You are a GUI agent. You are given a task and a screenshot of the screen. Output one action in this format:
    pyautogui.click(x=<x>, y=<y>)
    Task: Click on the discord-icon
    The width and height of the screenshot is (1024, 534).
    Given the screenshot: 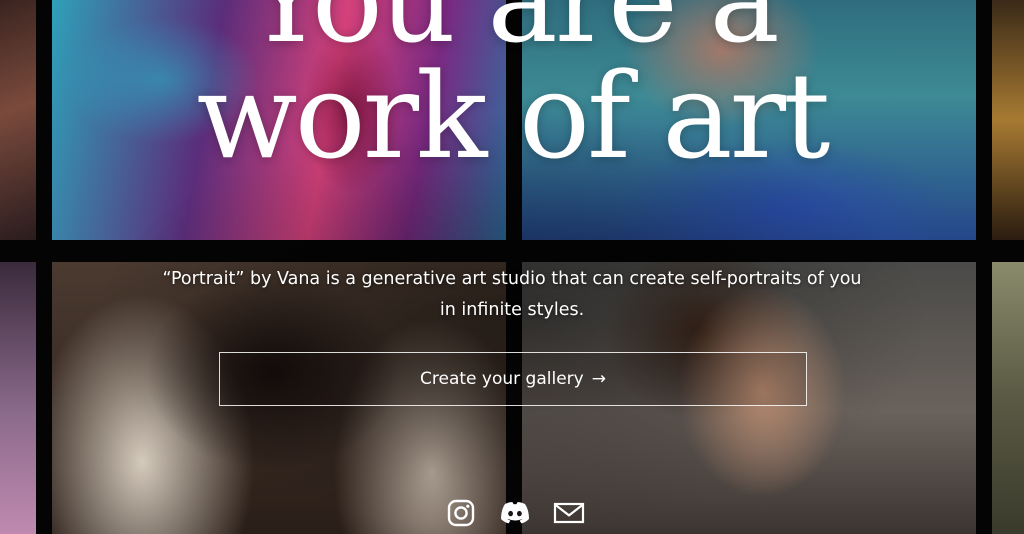 What is the action you would take?
    pyautogui.click(x=515, y=513)
    